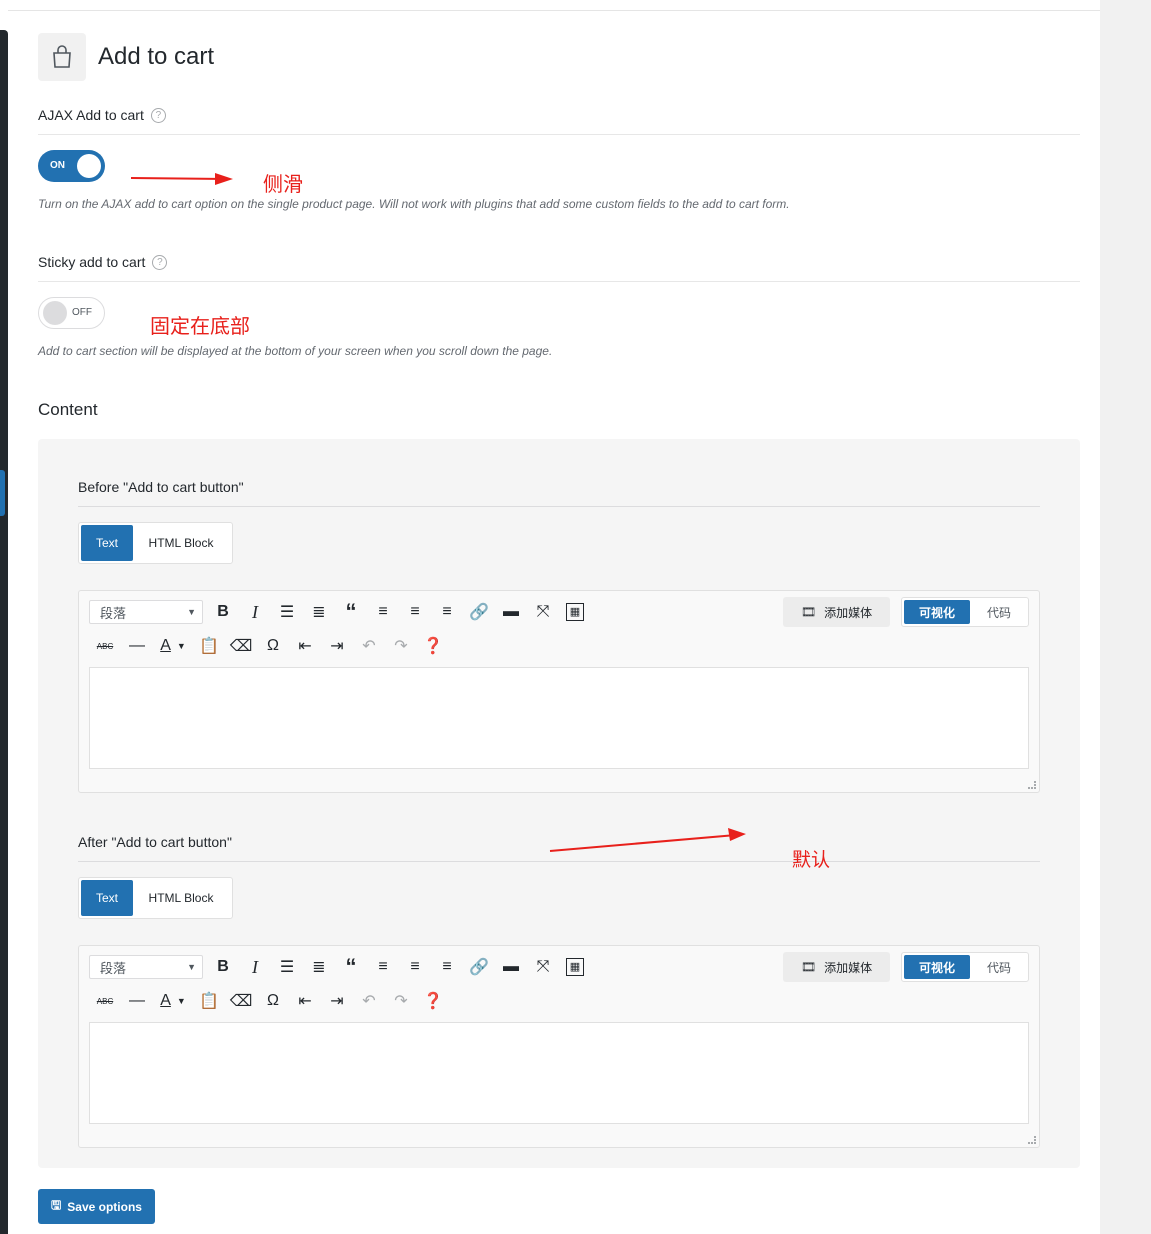  What do you see at coordinates (4, 632) in the screenshot?
I see `admin-sidebar-edge` at bounding box center [4, 632].